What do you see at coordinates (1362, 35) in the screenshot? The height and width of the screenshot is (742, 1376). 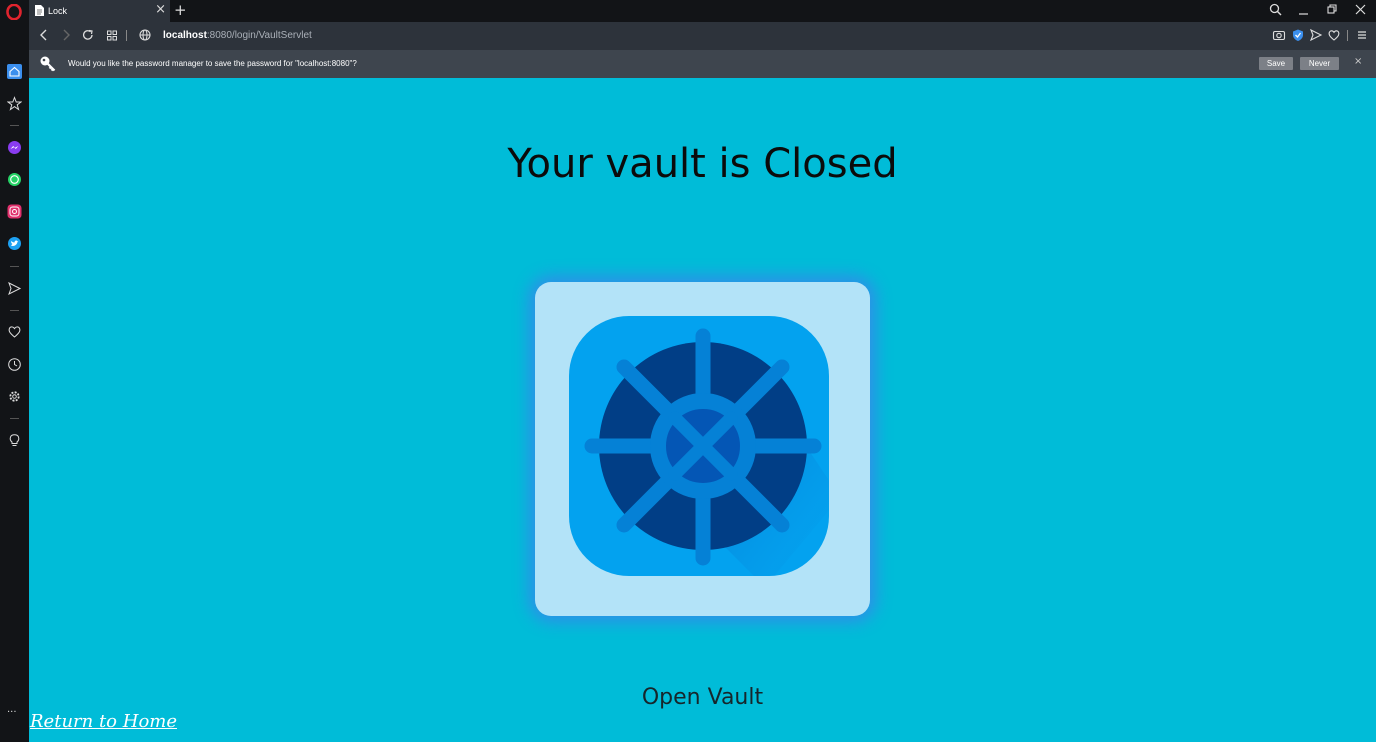 I see `menu-icon` at bounding box center [1362, 35].